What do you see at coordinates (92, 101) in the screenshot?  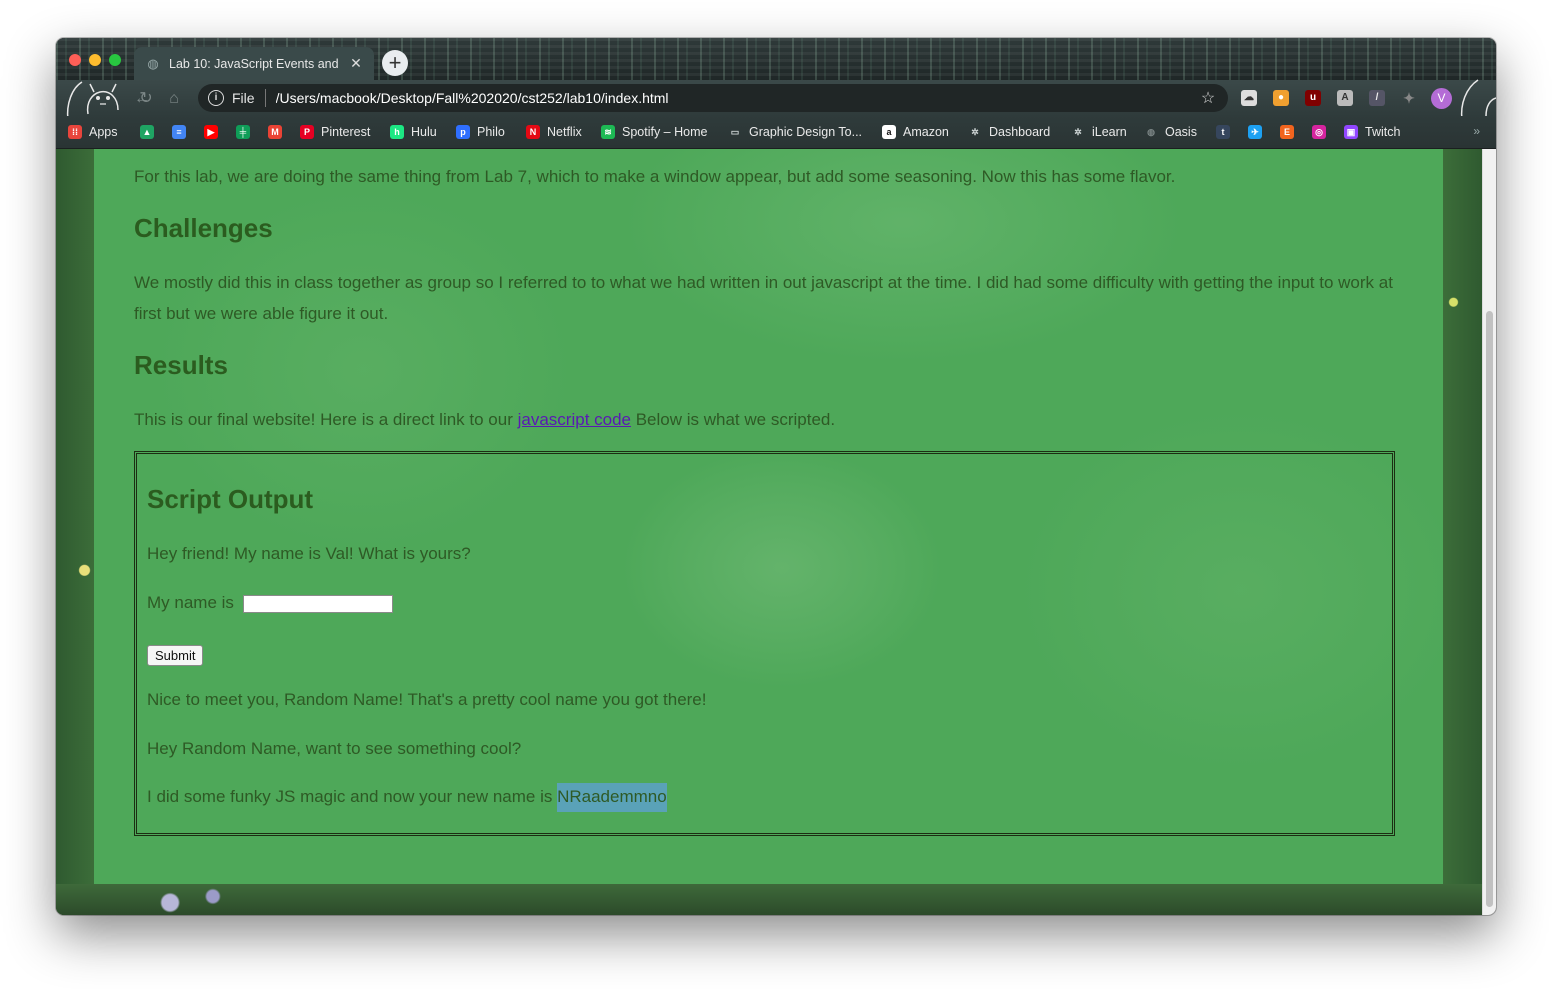 I see `totoro-theme-icon` at bounding box center [92, 101].